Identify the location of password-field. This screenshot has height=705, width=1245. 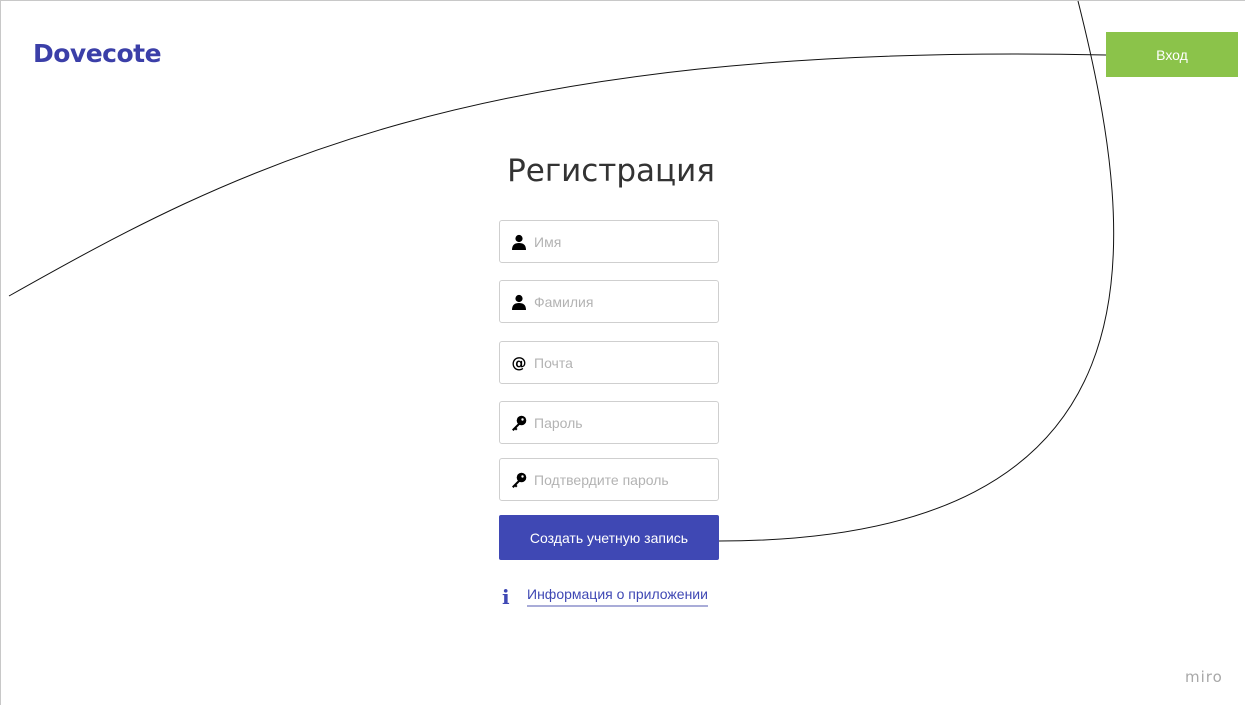
(609, 422).